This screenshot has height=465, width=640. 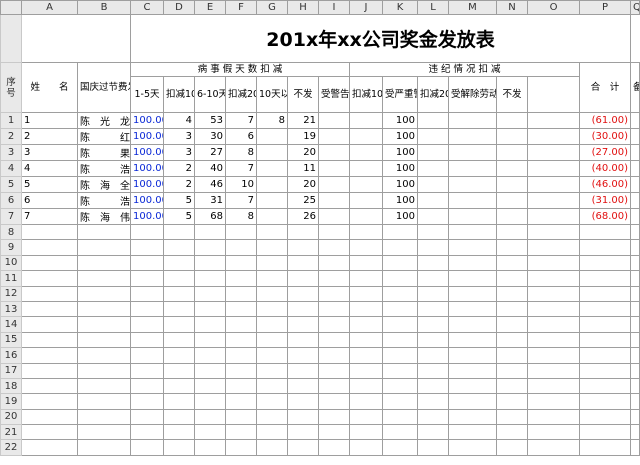 I want to click on row-header: 18, so click(x=11, y=386).